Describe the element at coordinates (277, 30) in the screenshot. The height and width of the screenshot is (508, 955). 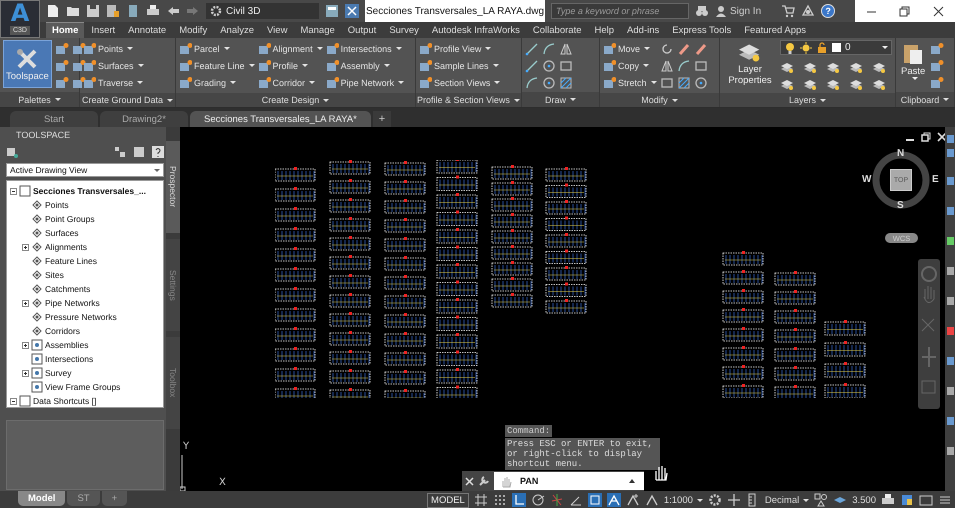
I see `ribbon-tab: View` at that location.